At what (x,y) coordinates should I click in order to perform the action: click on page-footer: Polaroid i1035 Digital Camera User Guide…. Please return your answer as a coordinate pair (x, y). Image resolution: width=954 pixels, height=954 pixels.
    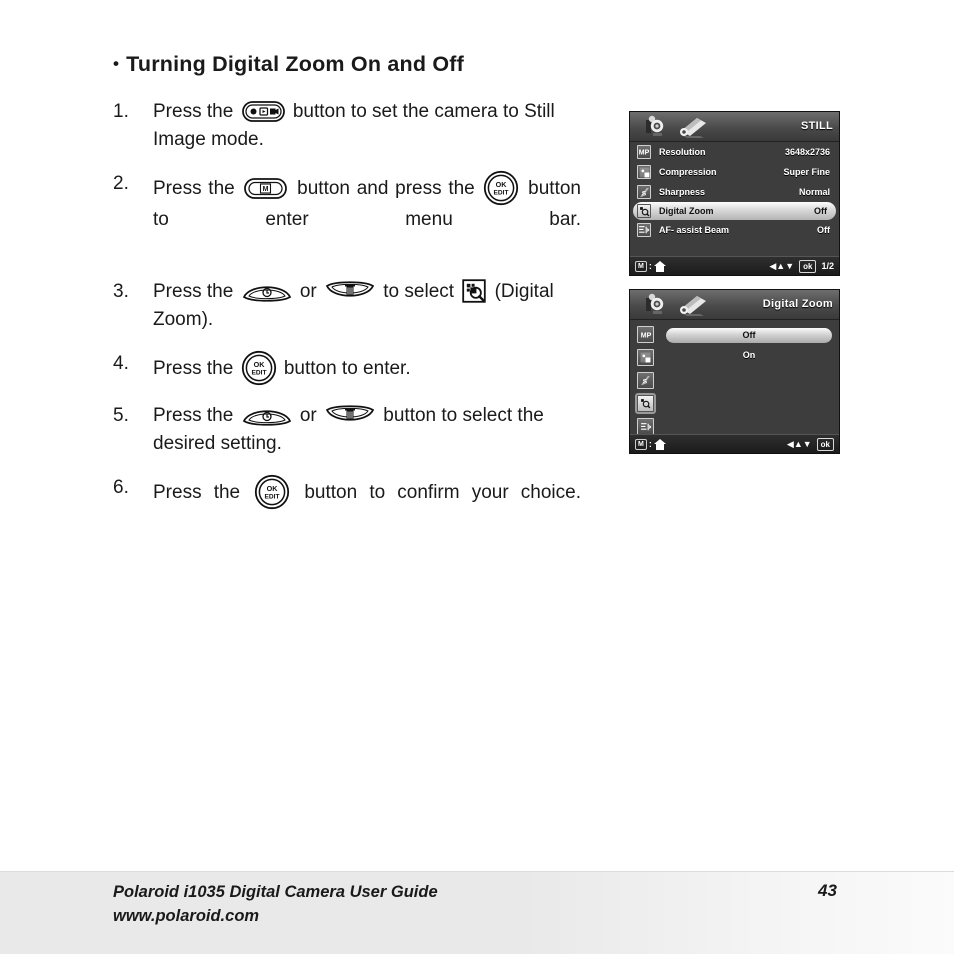
    Looking at the image, I should click on (477, 912).